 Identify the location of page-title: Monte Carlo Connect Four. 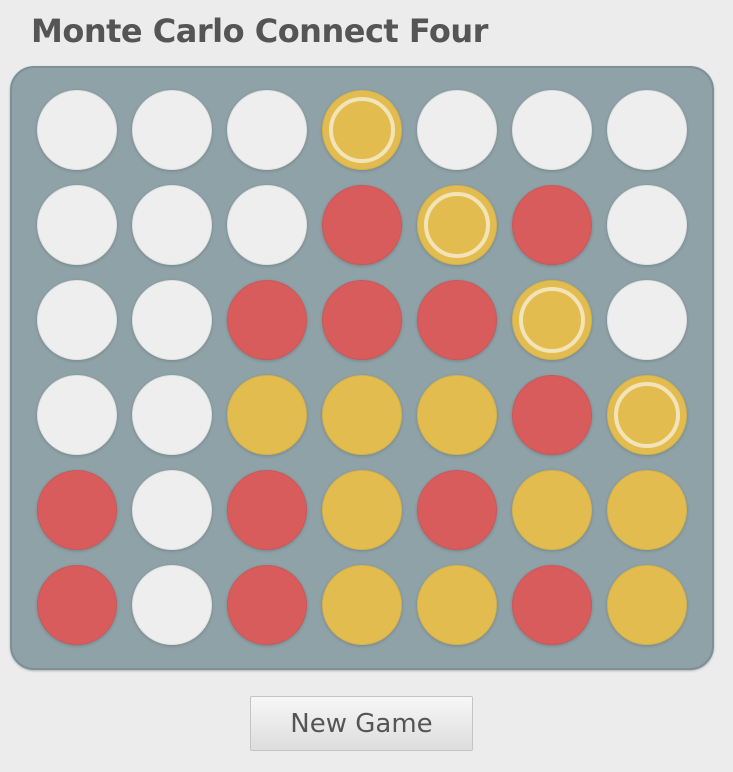
(259, 31).